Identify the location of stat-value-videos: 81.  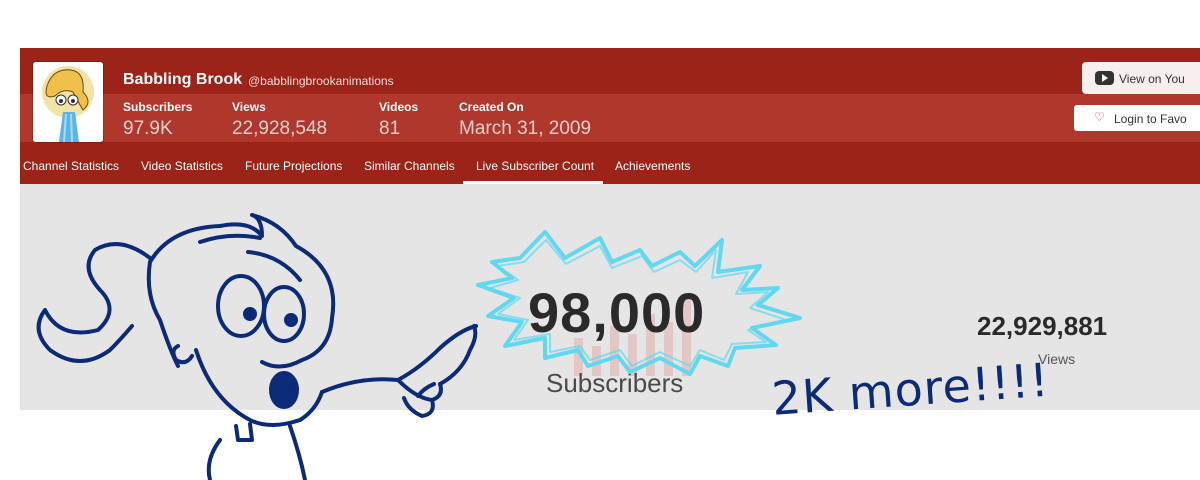
(390, 128).